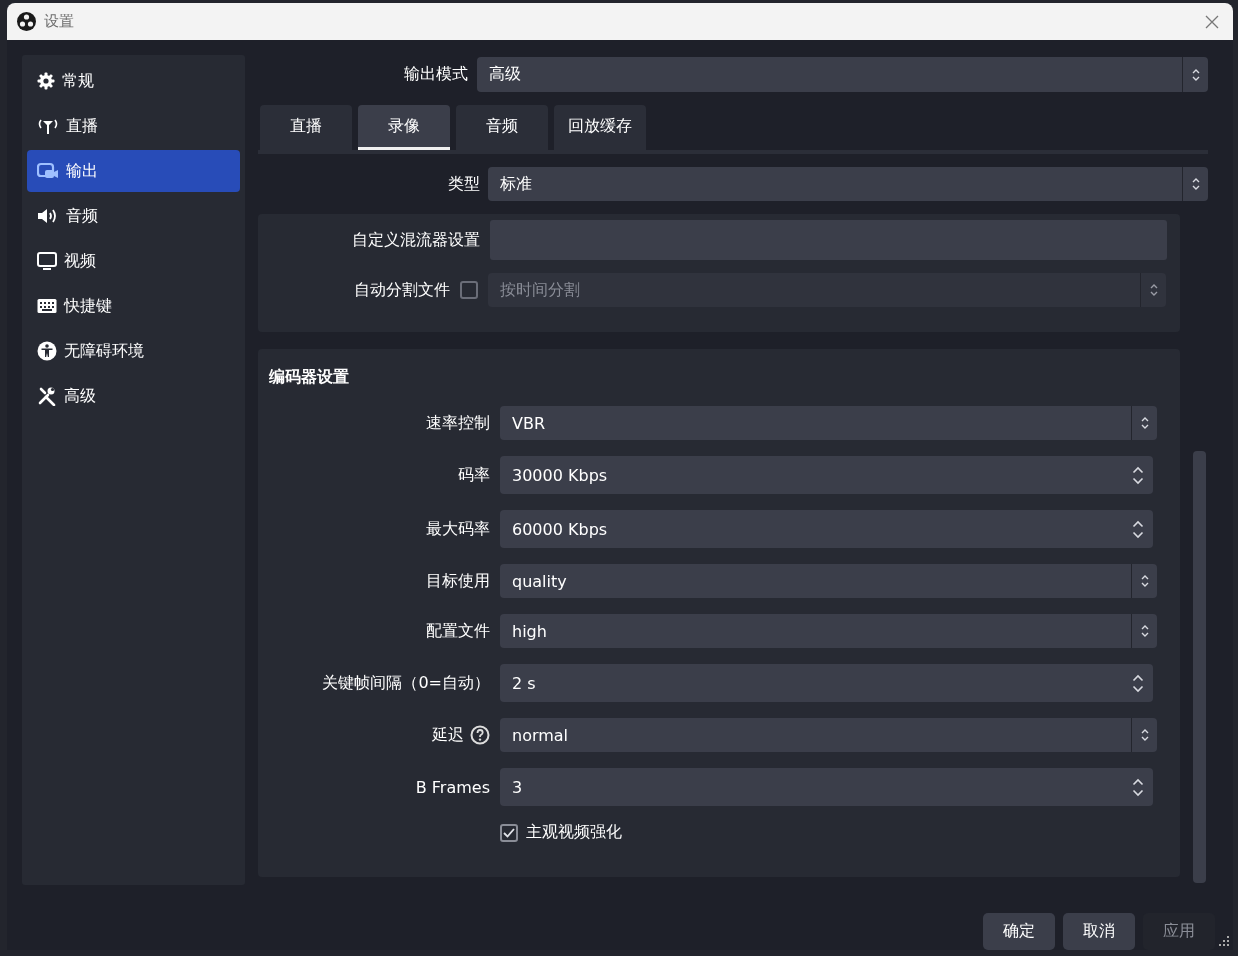 The height and width of the screenshot is (956, 1238). Describe the element at coordinates (848, 184) in the screenshot. I see `type-dropdown: 标准` at that location.